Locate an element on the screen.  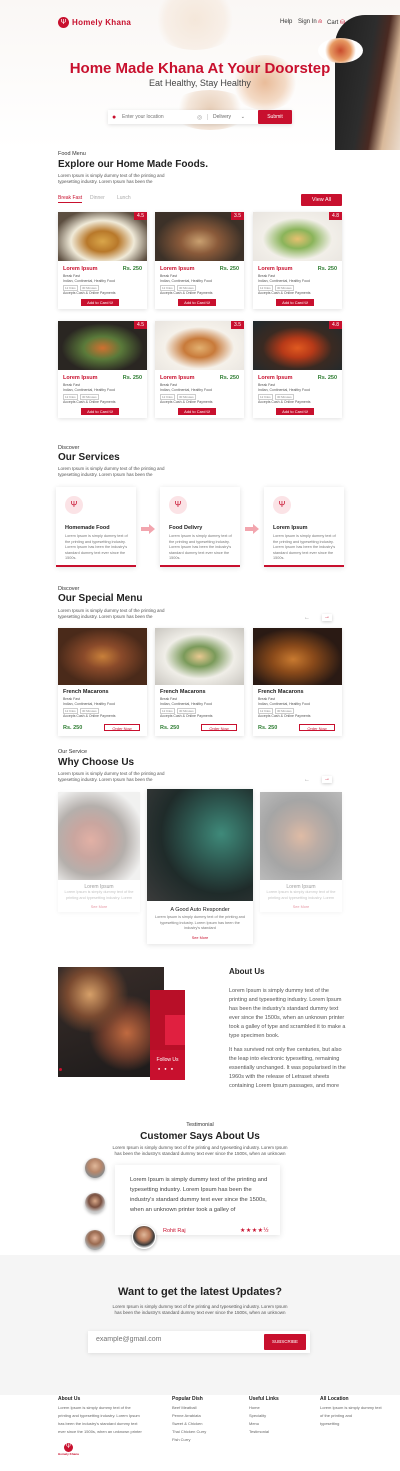
delivery-select: Delivery ⌄ is located at coordinates (226, 117).